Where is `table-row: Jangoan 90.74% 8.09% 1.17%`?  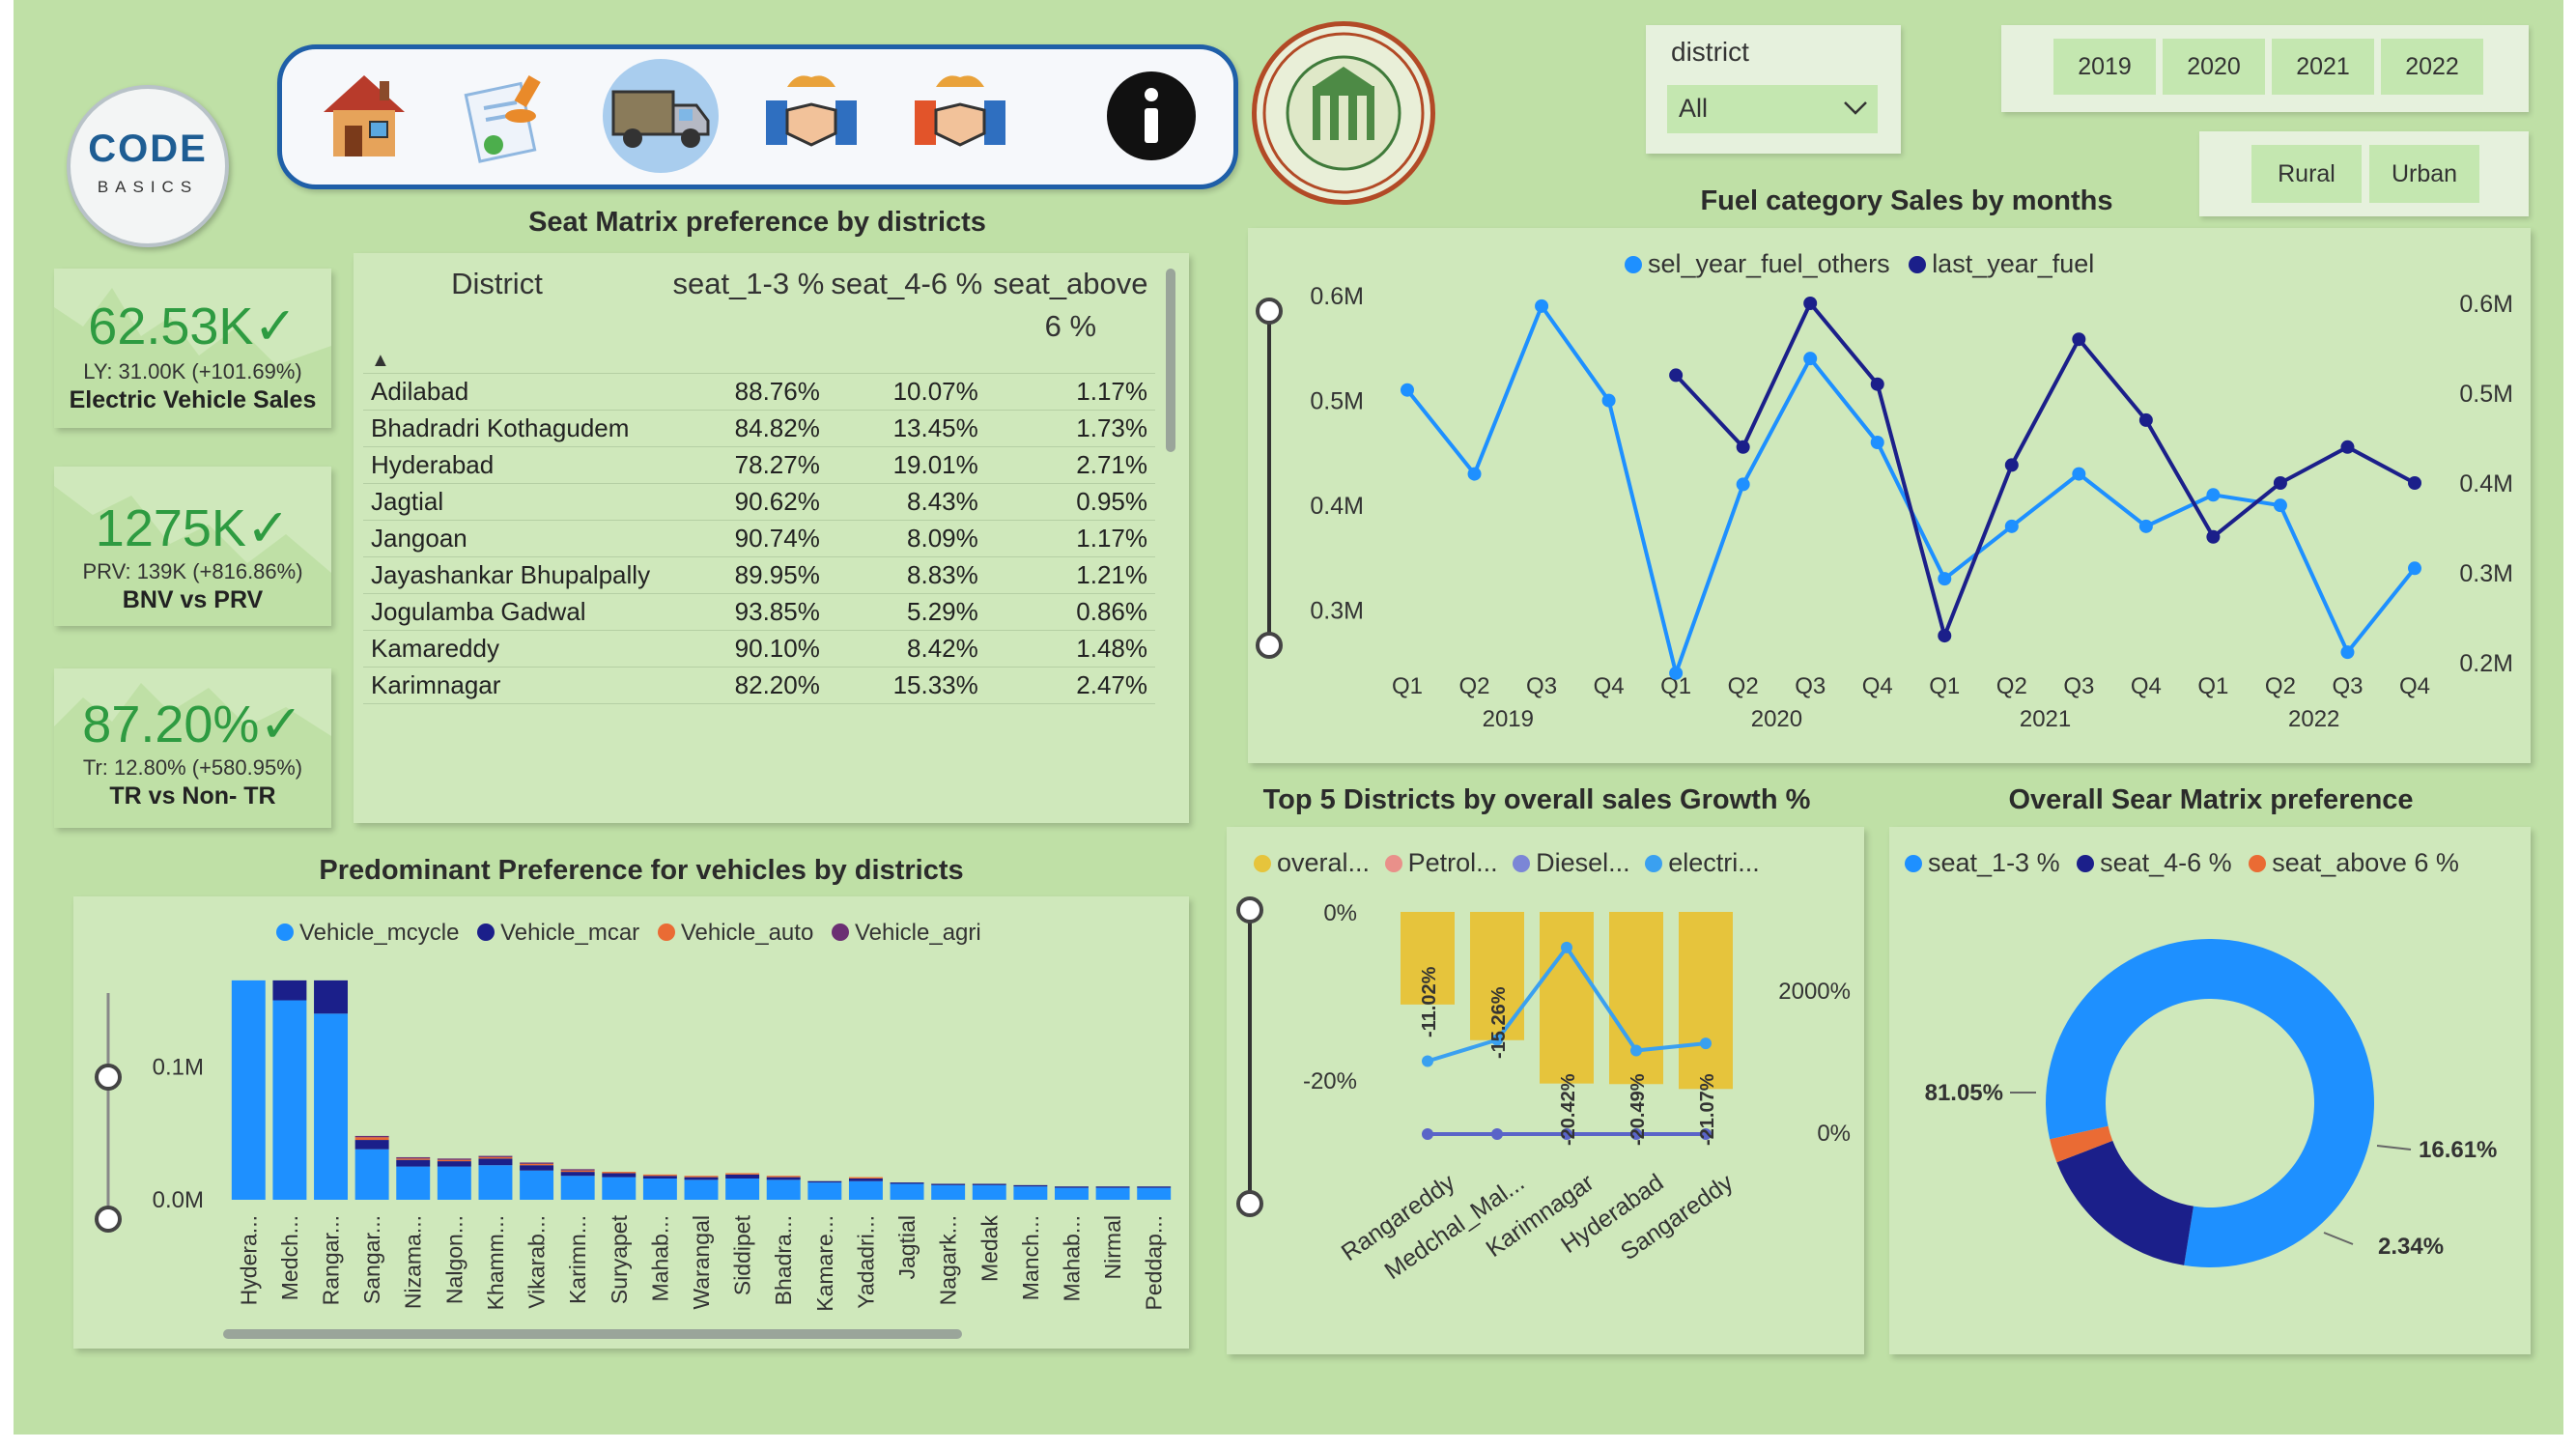 table-row: Jangoan 90.74% 8.09% 1.17% is located at coordinates (759, 538).